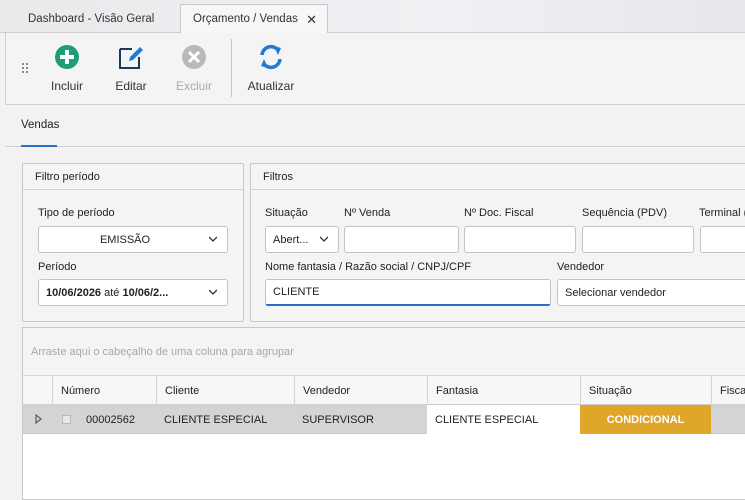 Image resolution: width=745 pixels, height=500 pixels. Describe the element at coordinates (133, 177) in the screenshot. I see `filtro-periodo-title: Filtro período` at that location.